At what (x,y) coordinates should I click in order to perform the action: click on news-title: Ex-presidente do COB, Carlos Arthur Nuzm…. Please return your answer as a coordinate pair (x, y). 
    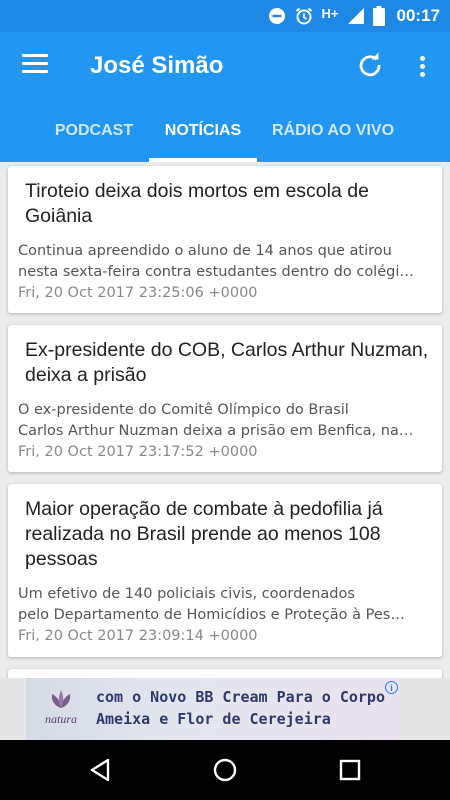
    Looking at the image, I should click on (225, 356).